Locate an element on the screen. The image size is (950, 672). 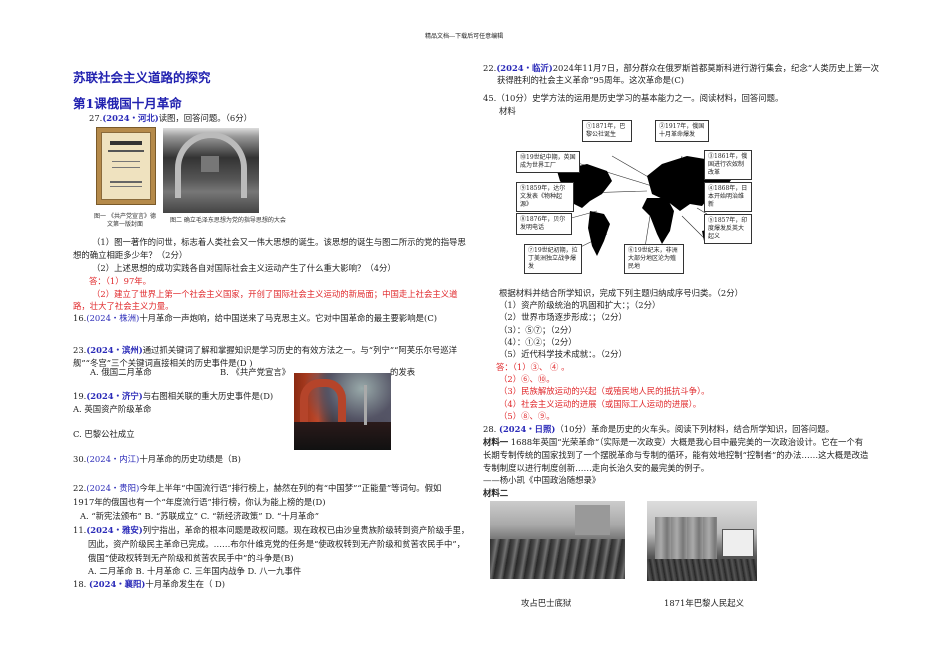
question-23-option-a: A. 俄国二月革命 is located at coordinates (121, 372).